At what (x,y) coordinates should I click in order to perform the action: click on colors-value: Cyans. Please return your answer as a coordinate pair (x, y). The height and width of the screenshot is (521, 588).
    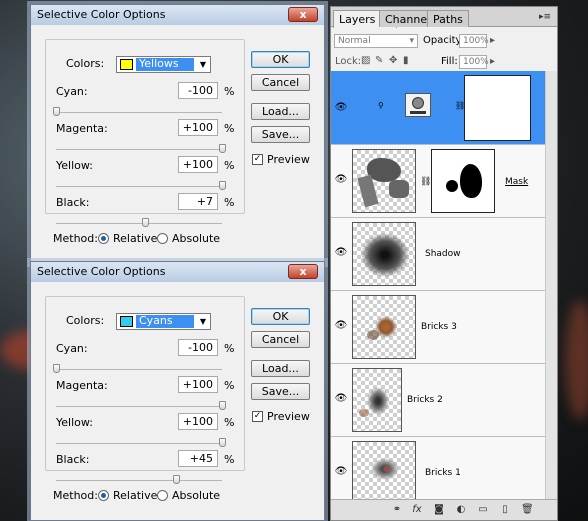
    Looking at the image, I should click on (165, 321).